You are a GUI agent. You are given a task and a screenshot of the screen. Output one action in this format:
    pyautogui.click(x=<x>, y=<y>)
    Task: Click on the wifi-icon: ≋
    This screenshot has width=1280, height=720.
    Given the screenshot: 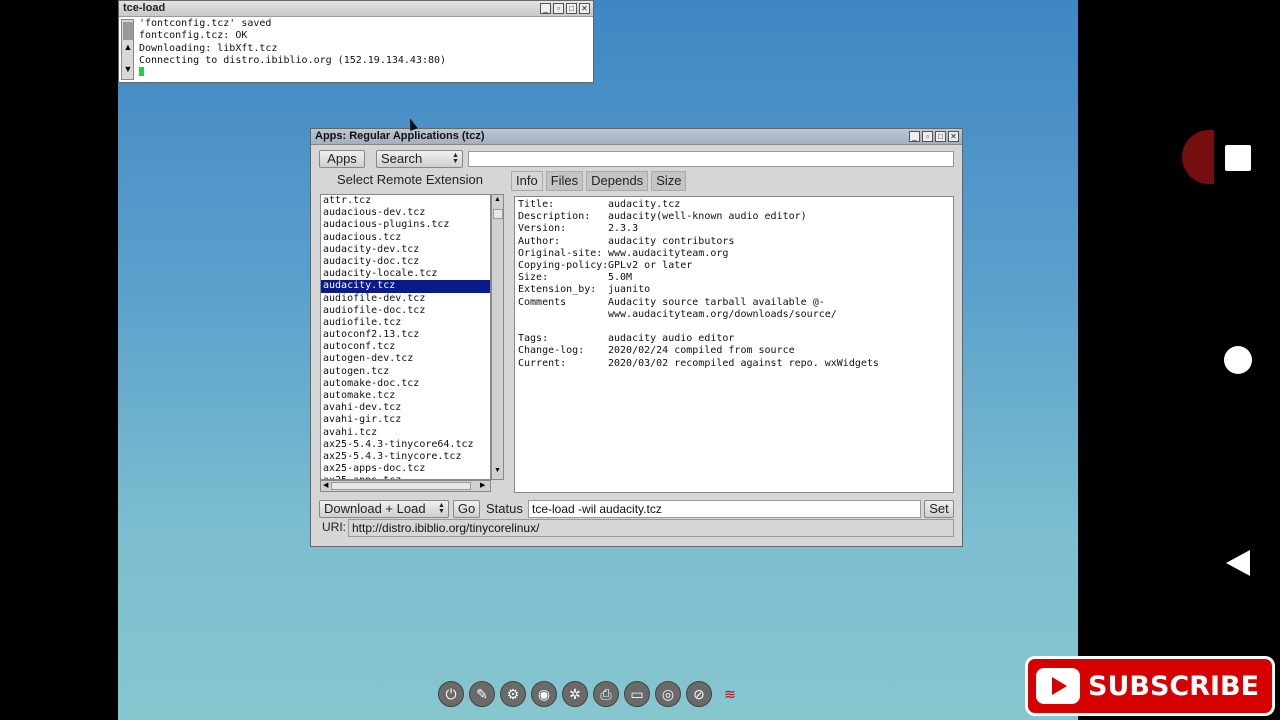 What is the action you would take?
    pyautogui.click(x=730, y=694)
    